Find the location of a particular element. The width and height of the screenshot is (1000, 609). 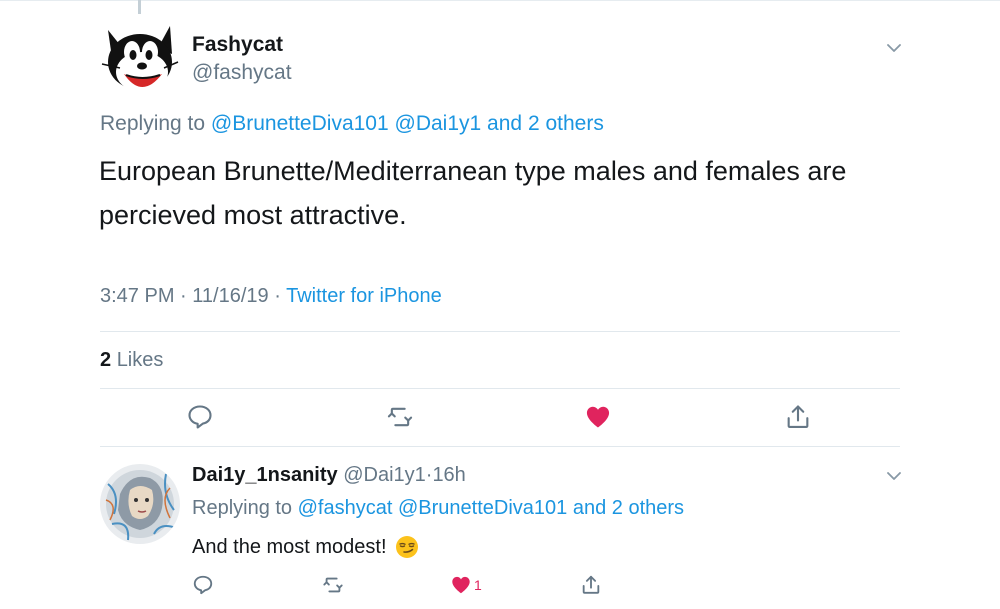

display-name: Fashycat is located at coordinates (237, 45).